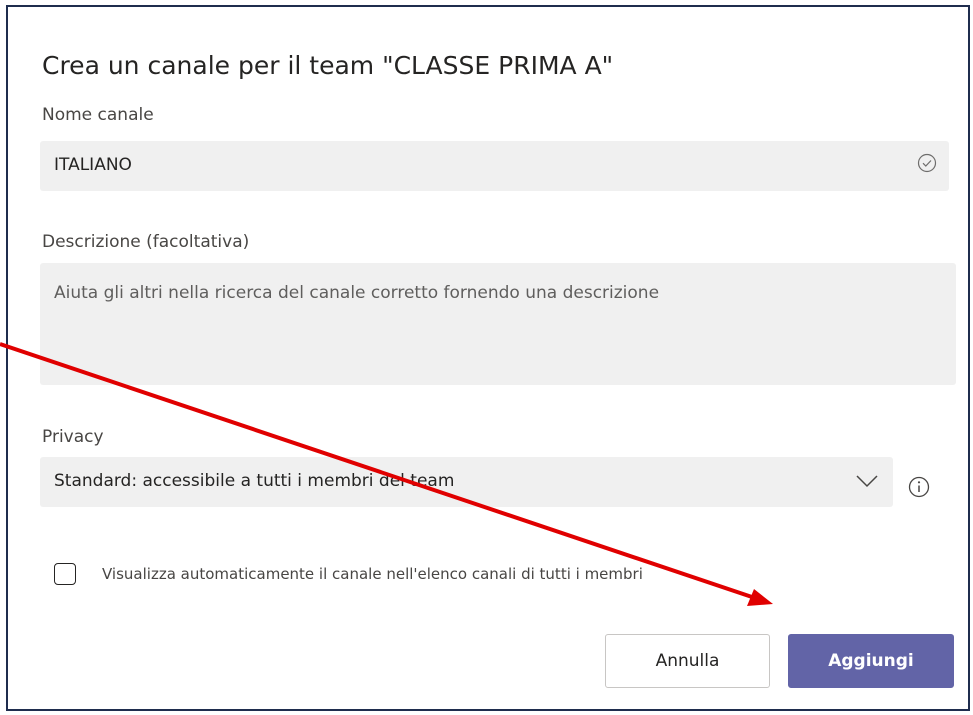 This screenshot has width=973, height=715. I want to click on cancel-button: Annulla, so click(687, 661).